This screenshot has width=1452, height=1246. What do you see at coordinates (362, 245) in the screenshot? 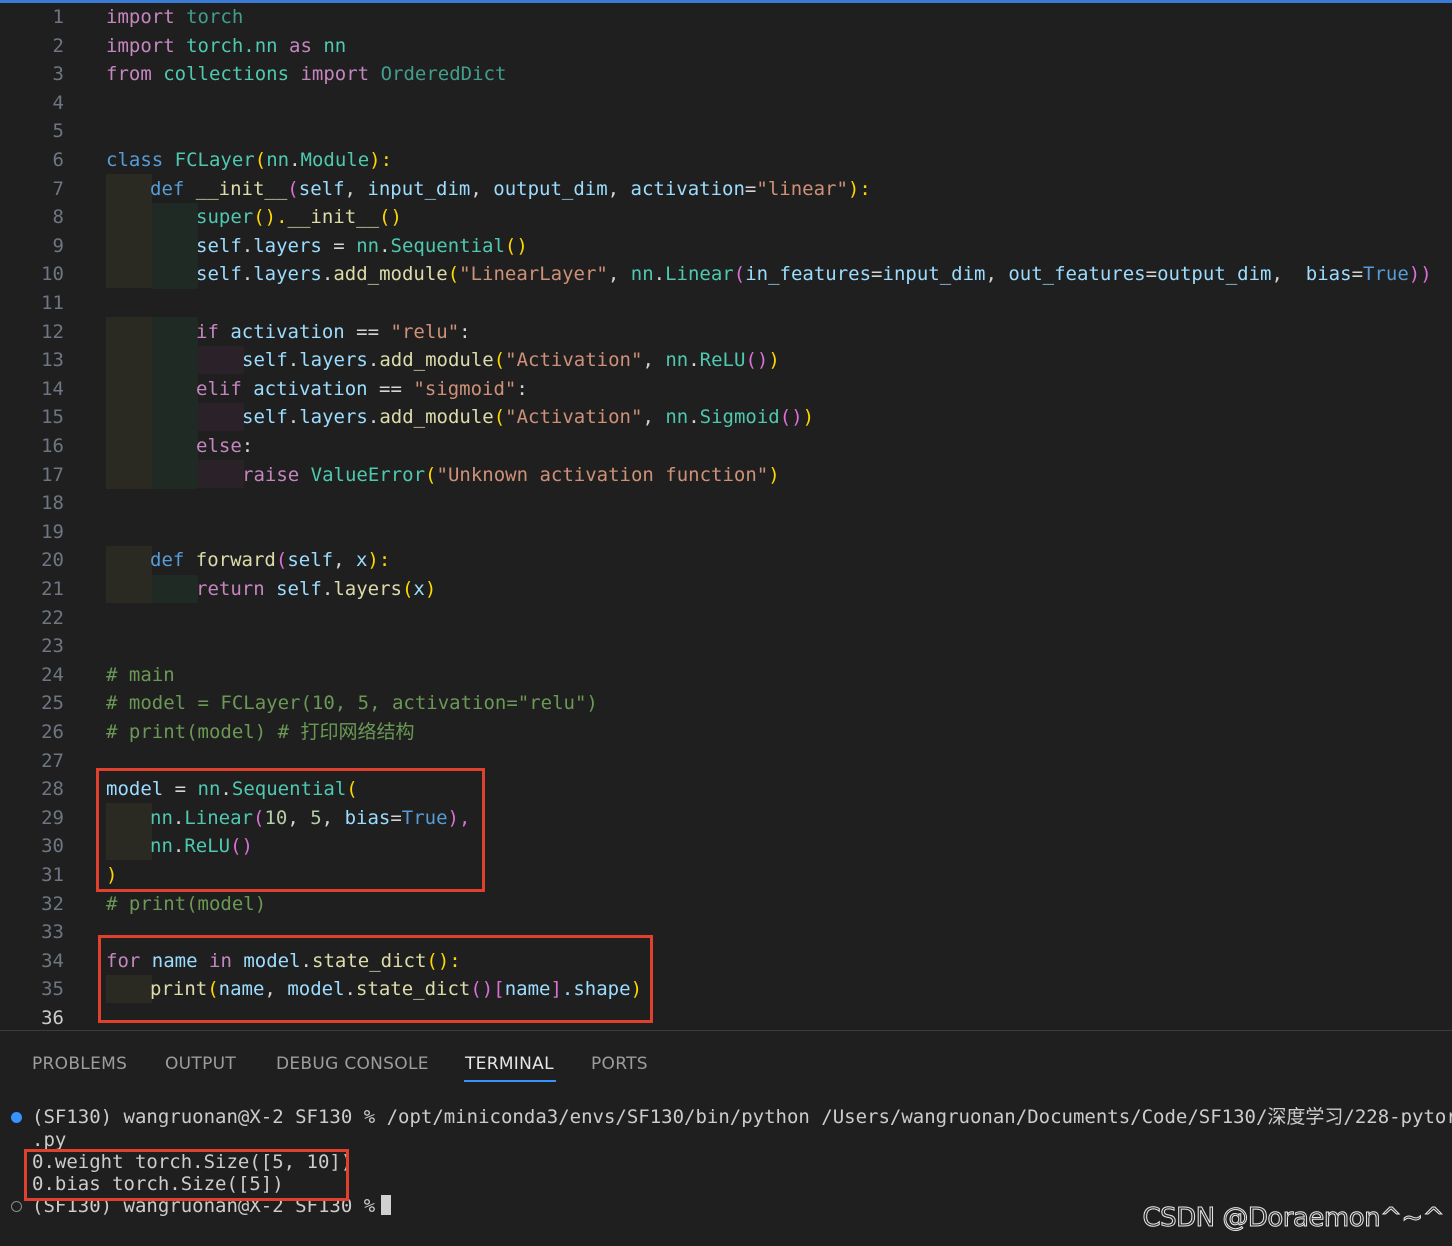
I see `code-line-9: self.layers = nn.Sequential()` at bounding box center [362, 245].